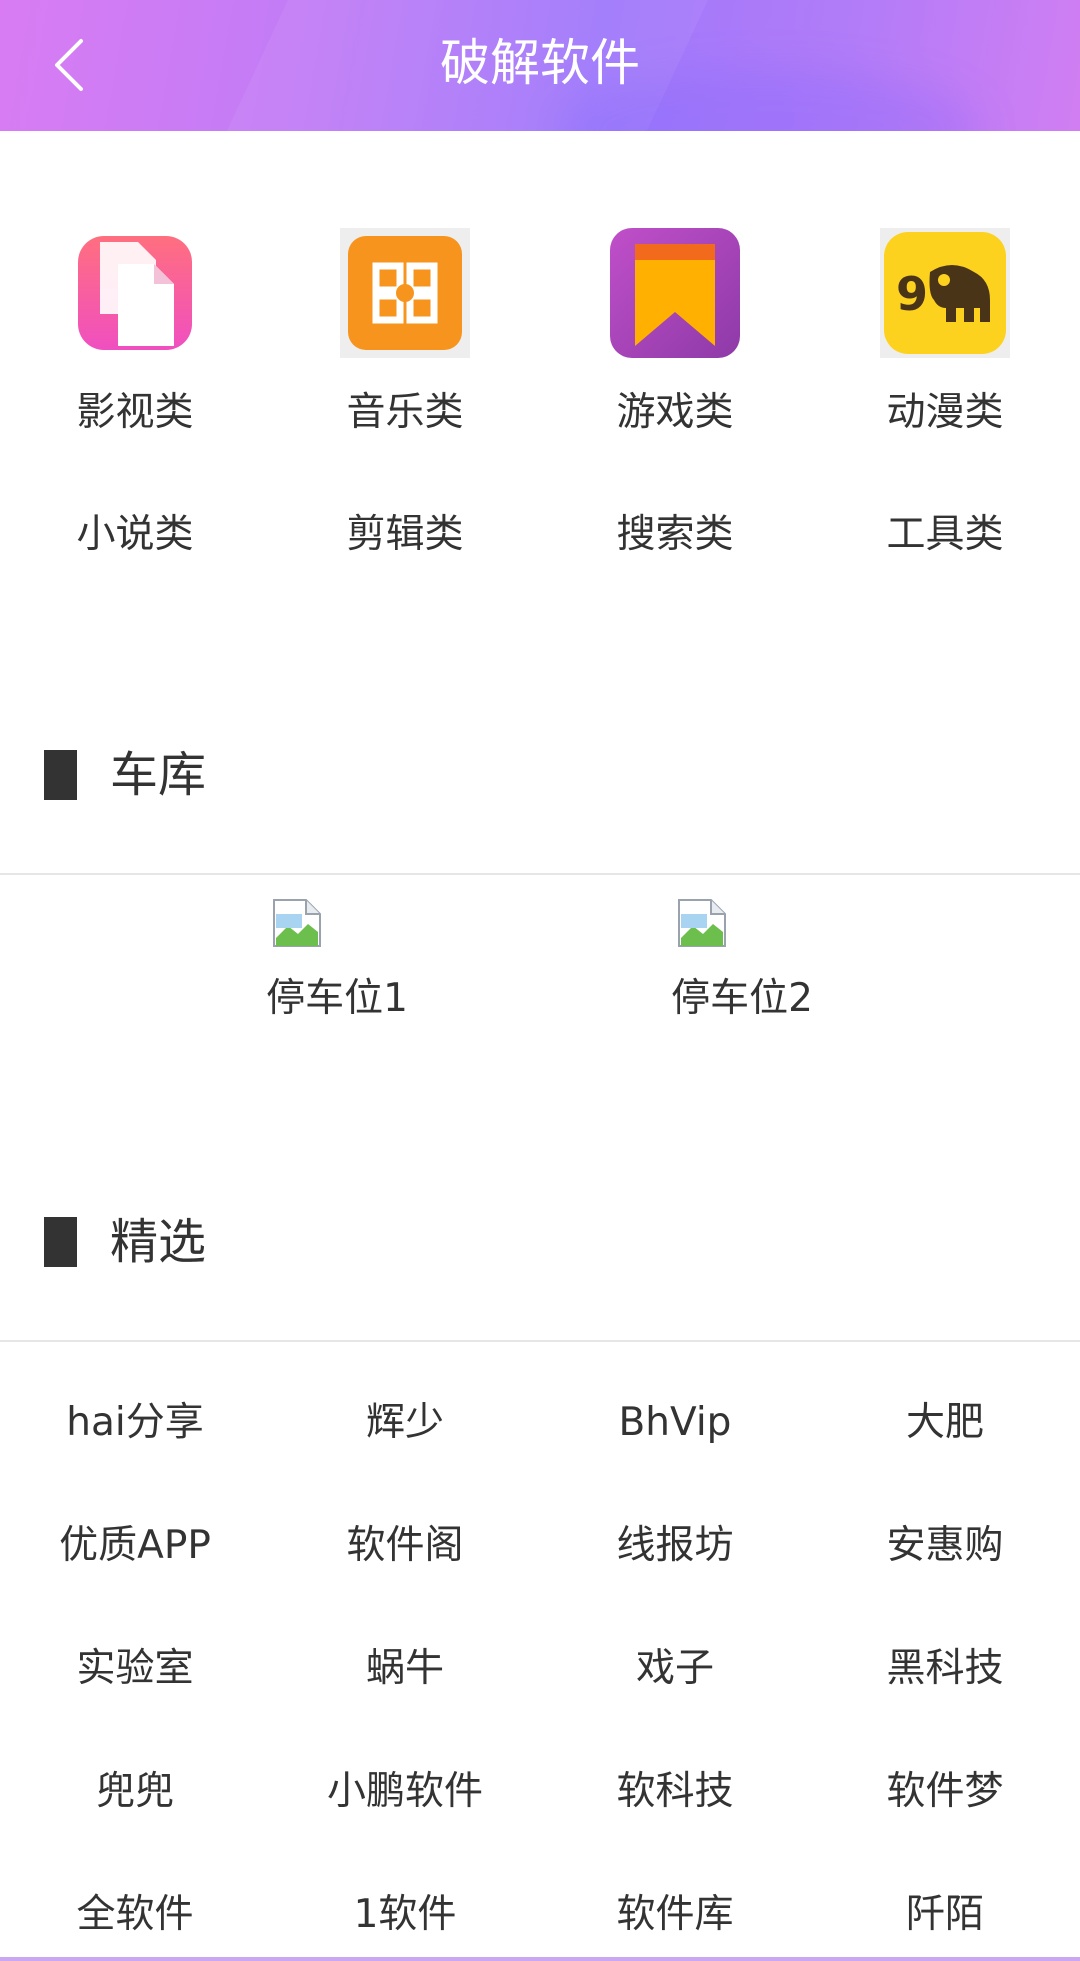 The image size is (1080, 1961). Describe the element at coordinates (945, 293) in the screenshot. I see `elephant-logo-icon: 9` at that location.